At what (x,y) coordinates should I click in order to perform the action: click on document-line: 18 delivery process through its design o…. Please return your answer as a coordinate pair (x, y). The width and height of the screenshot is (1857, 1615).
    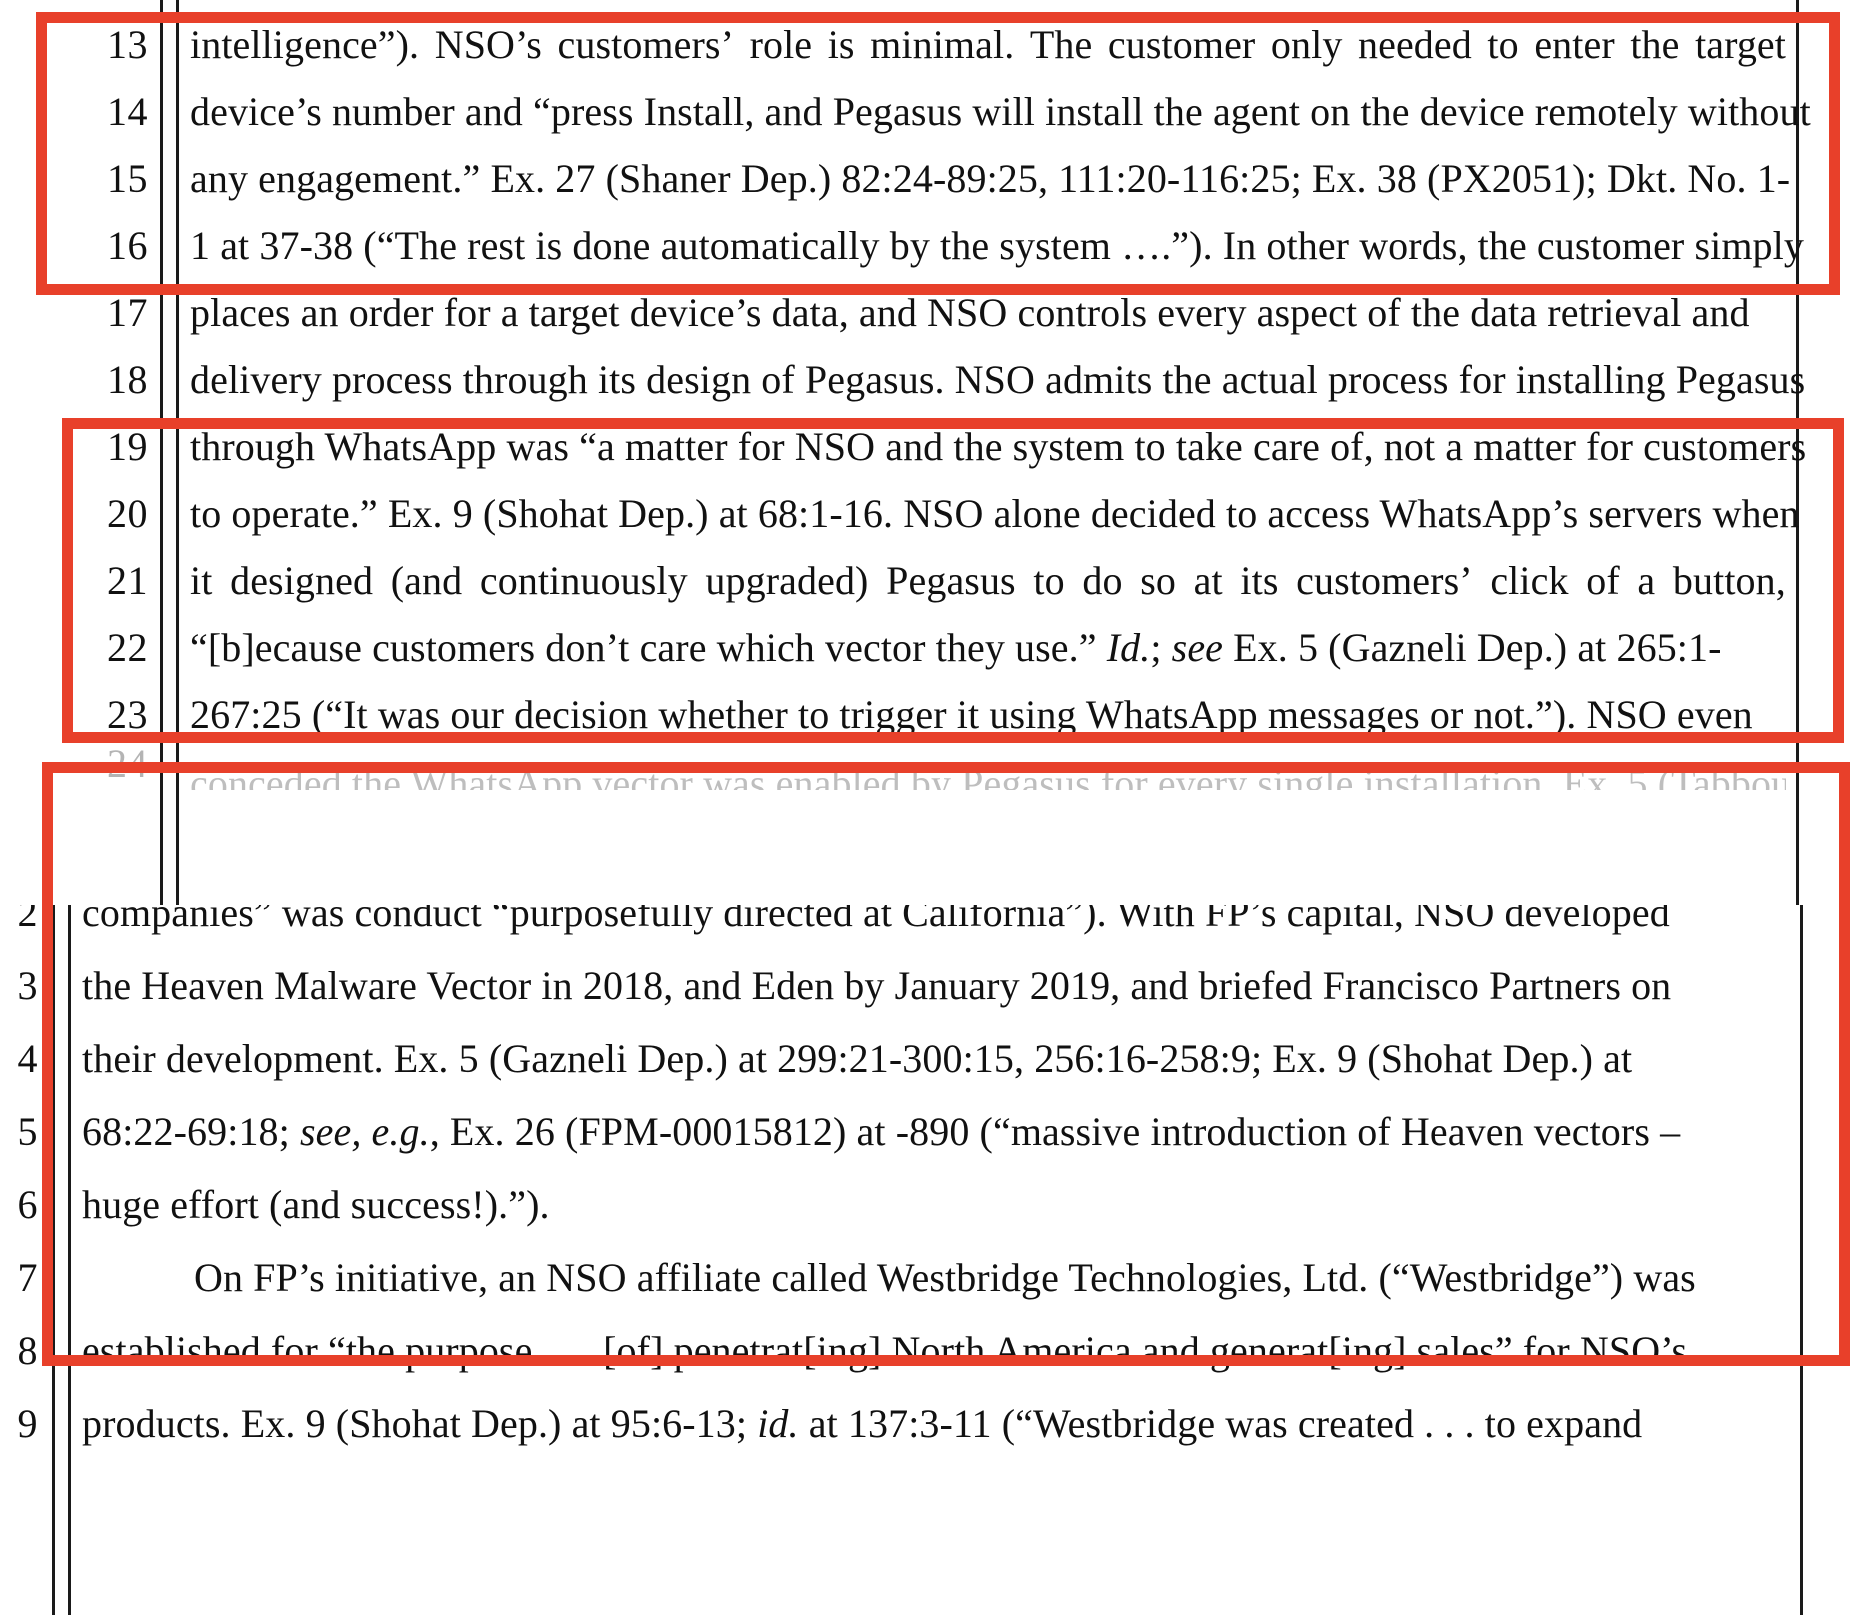
    Looking at the image, I should click on (928, 380).